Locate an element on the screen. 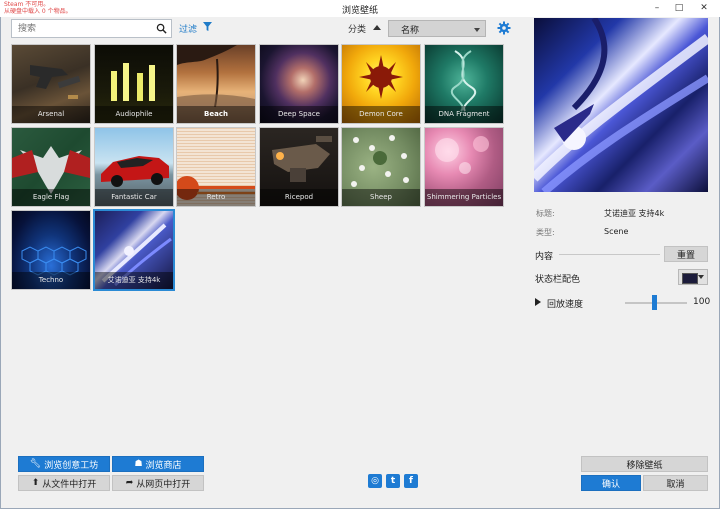 This screenshot has width=720, height=509. wallpaper-title: Techno is located at coordinates (51, 280).